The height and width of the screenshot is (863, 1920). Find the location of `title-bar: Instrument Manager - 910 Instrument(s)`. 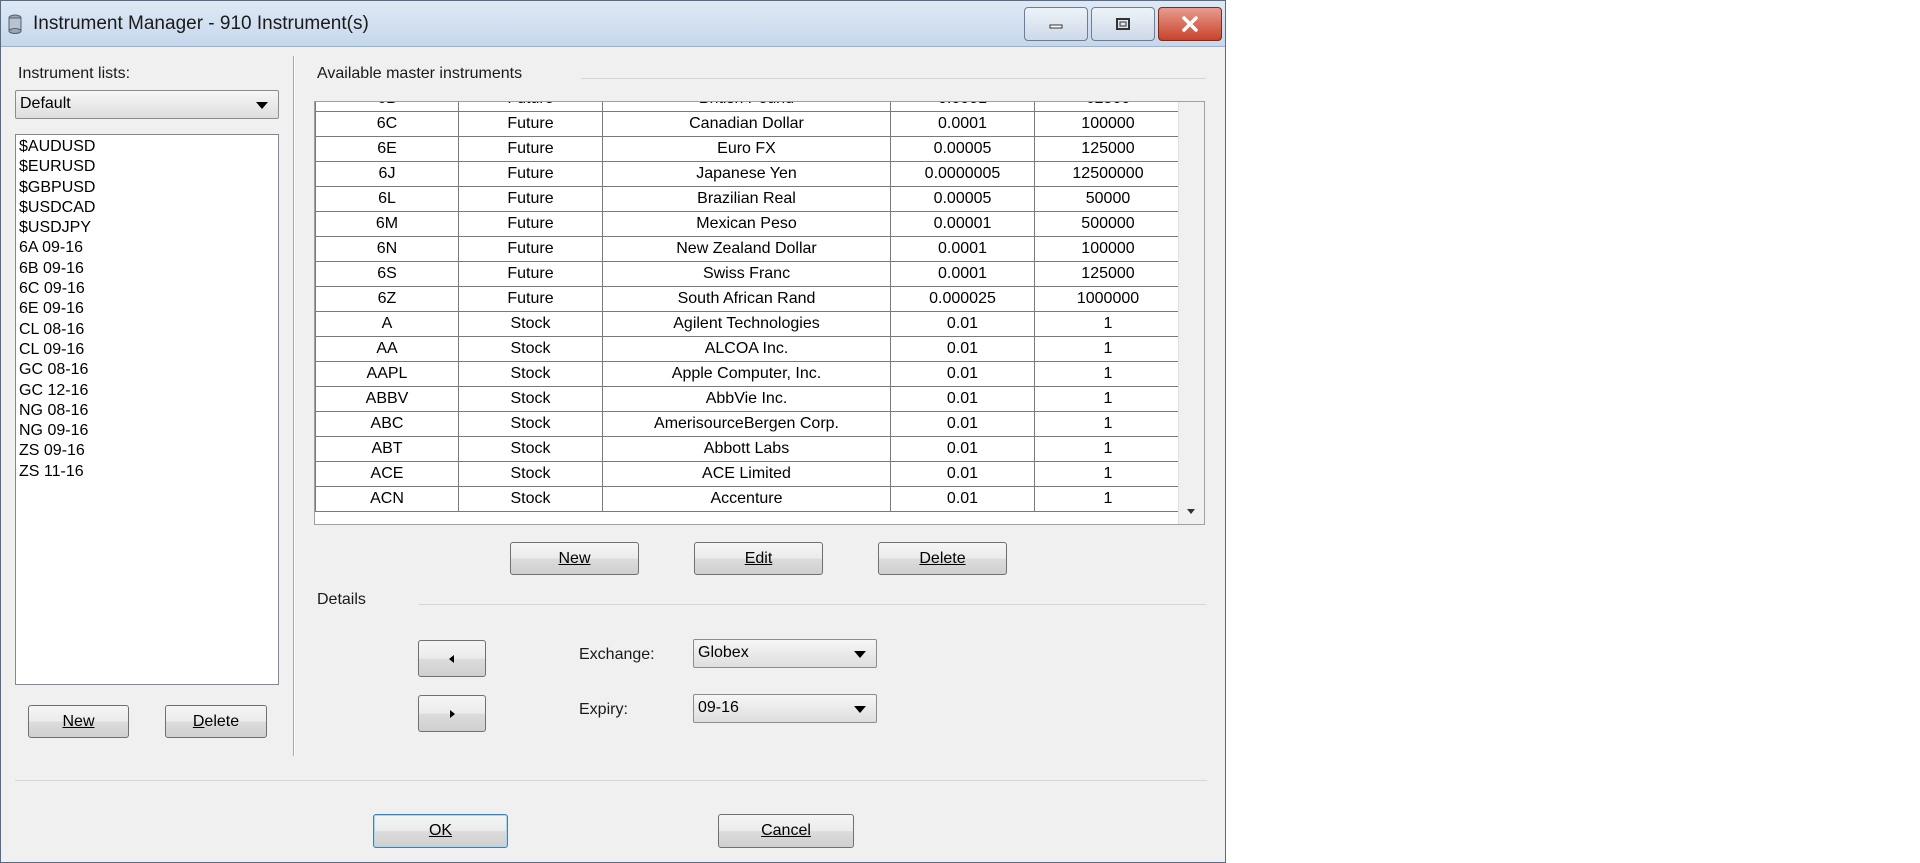

title-bar: Instrument Manager - 910 Instrument(s) is located at coordinates (613, 24).